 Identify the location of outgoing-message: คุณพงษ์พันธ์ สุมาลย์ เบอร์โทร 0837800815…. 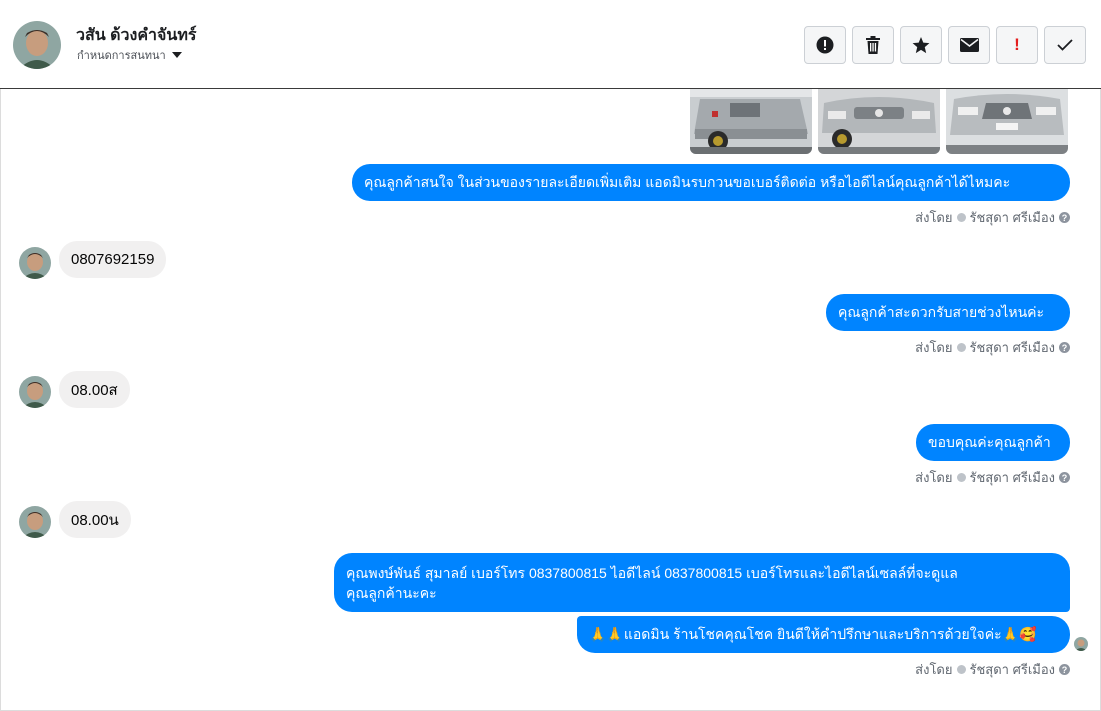
(702, 582).